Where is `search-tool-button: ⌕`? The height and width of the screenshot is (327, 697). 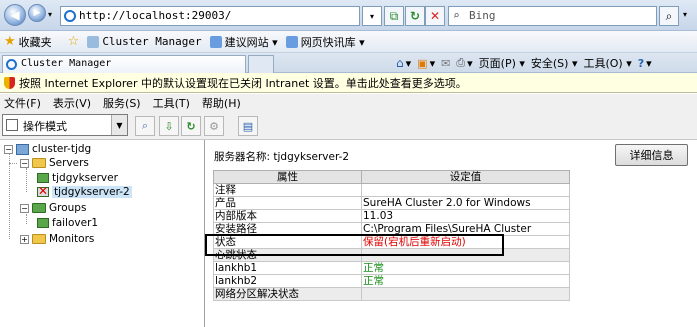
search-tool-button: ⌕ is located at coordinates (145, 126).